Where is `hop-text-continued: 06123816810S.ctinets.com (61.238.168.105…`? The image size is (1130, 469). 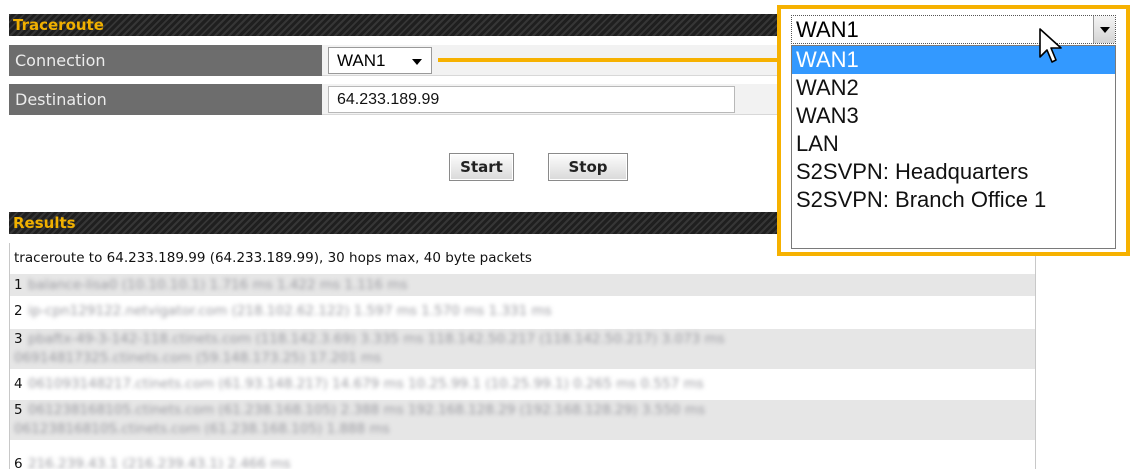
hop-text-continued: 06123816810S.ctinets.com (61.238.168.105… is located at coordinates (202, 429).